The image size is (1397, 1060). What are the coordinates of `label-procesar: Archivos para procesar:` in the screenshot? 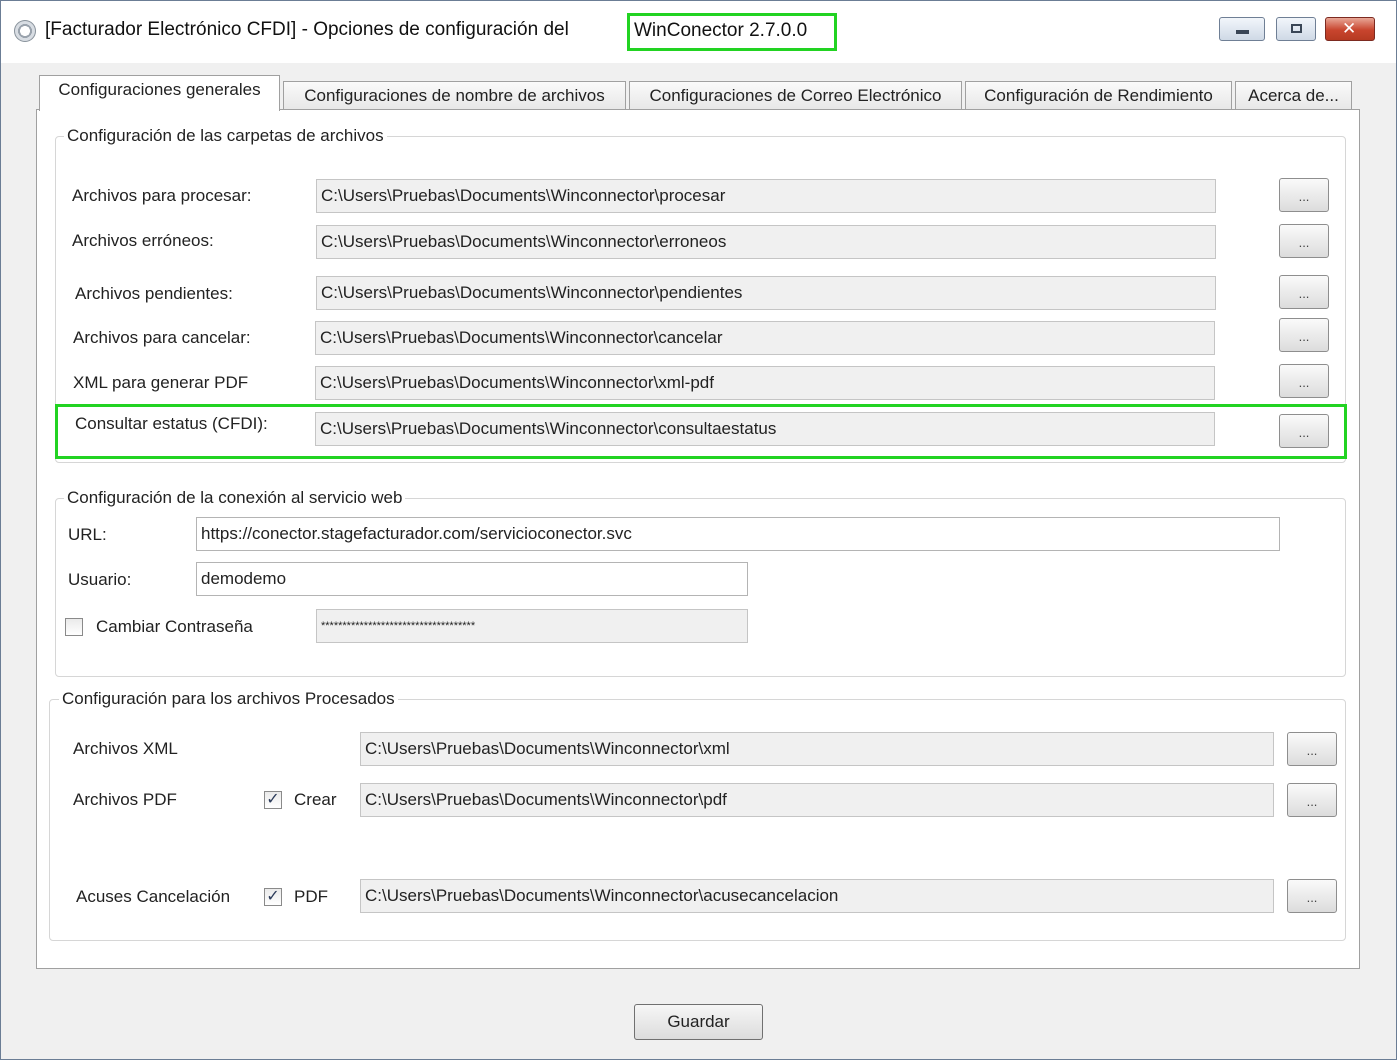 It's located at (162, 195).